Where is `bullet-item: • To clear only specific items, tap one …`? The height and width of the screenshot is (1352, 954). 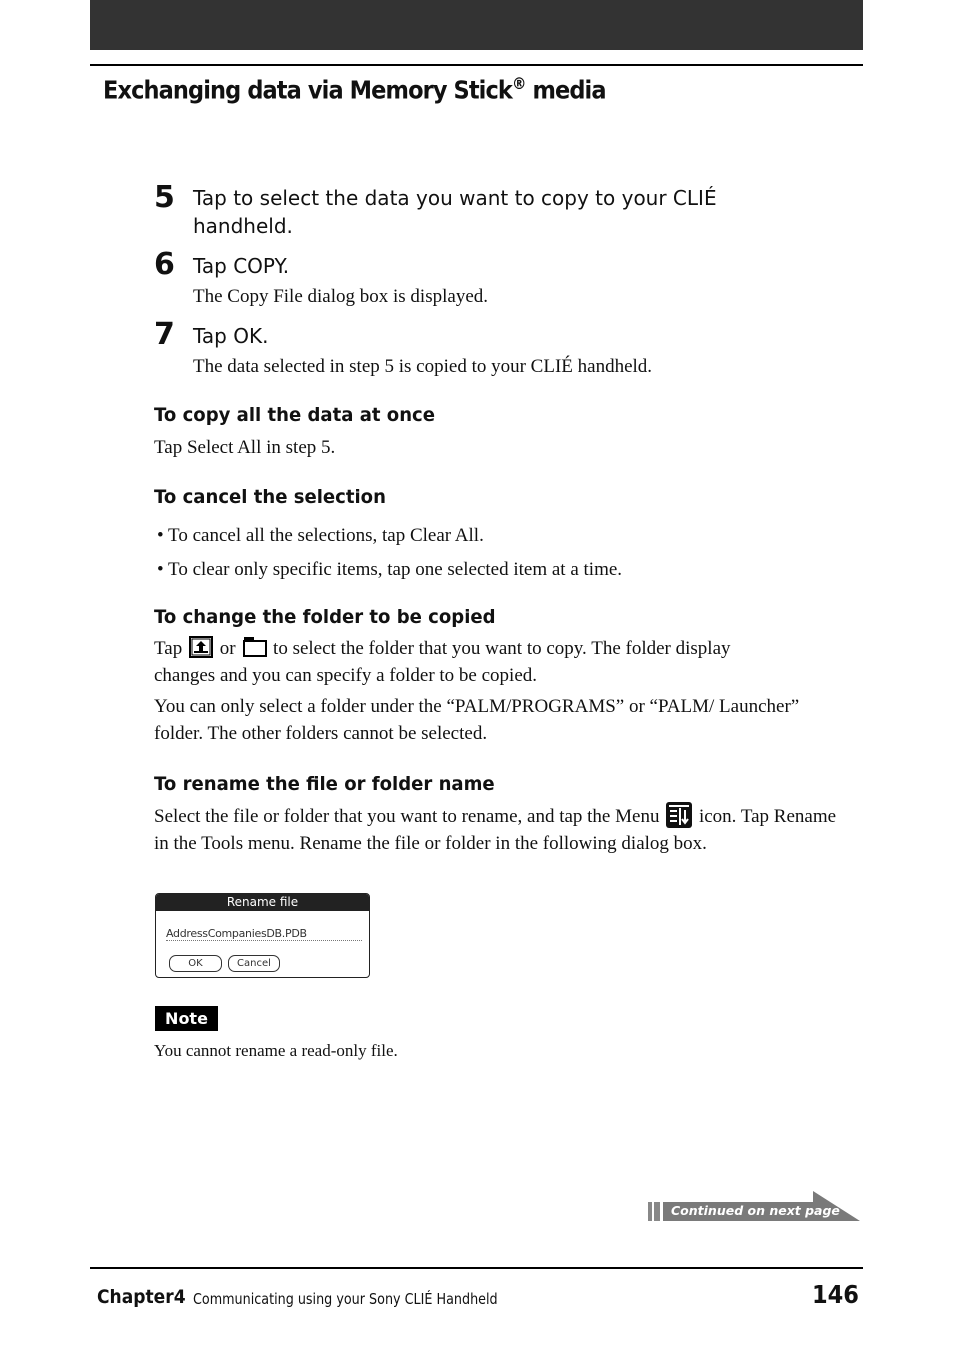
bullet-item: • To clear only specific items, tap one … is located at coordinates (390, 569).